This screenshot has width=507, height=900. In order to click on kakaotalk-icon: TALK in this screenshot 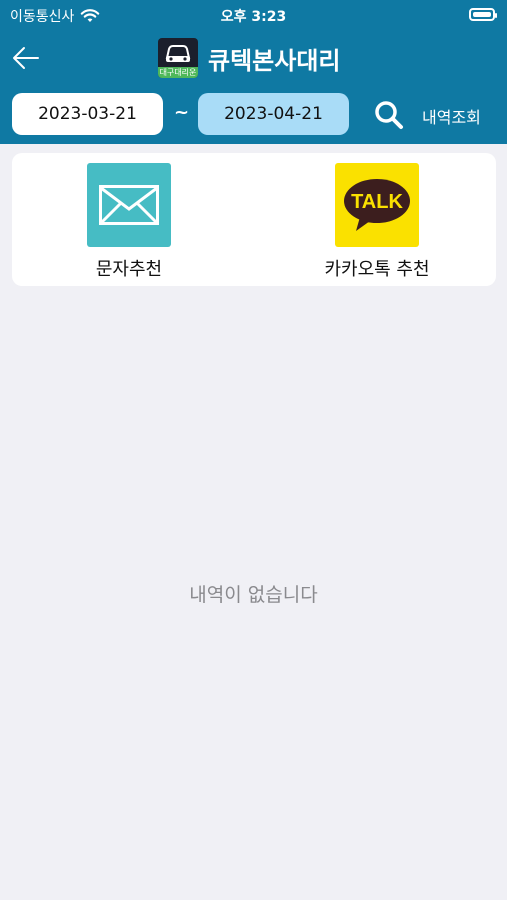, I will do `click(377, 205)`.